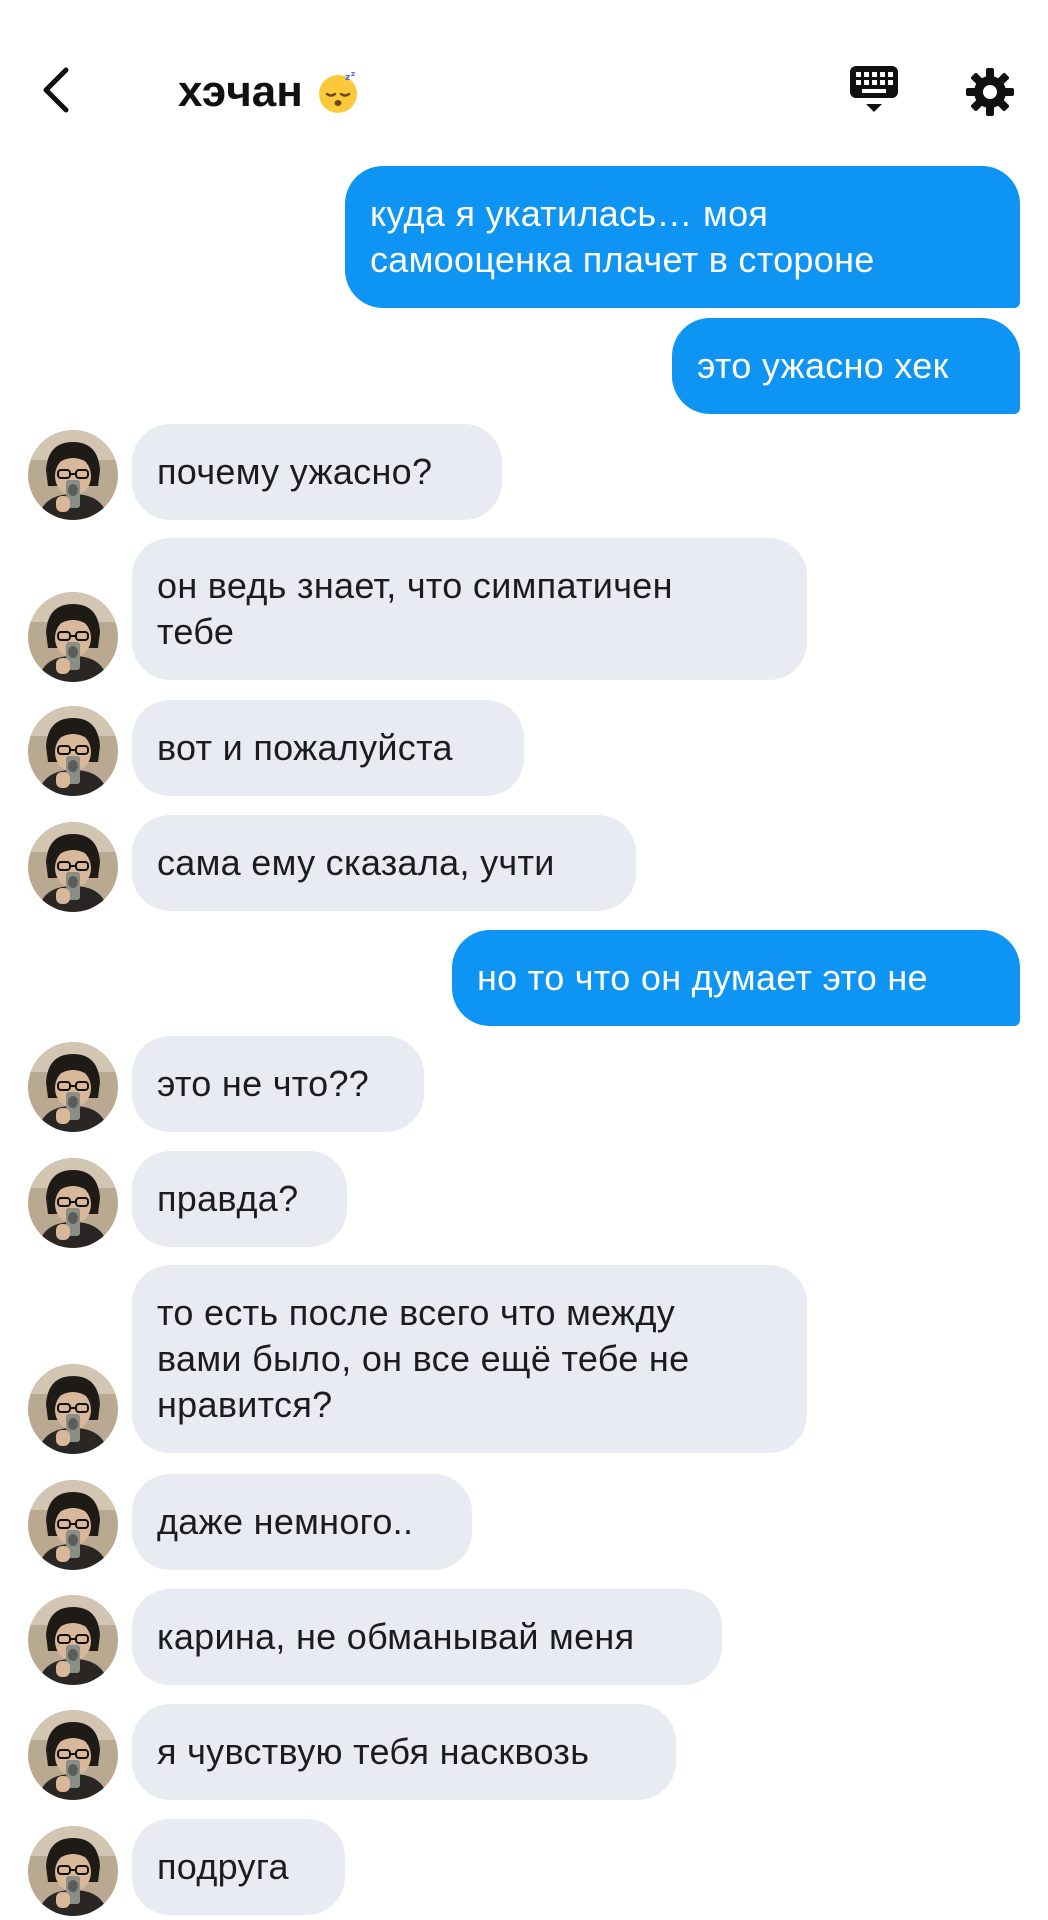 This screenshot has width=1048, height=1920. Describe the element at coordinates (846, 366) in the screenshot. I see `sent-message: это ужасно хек` at that location.